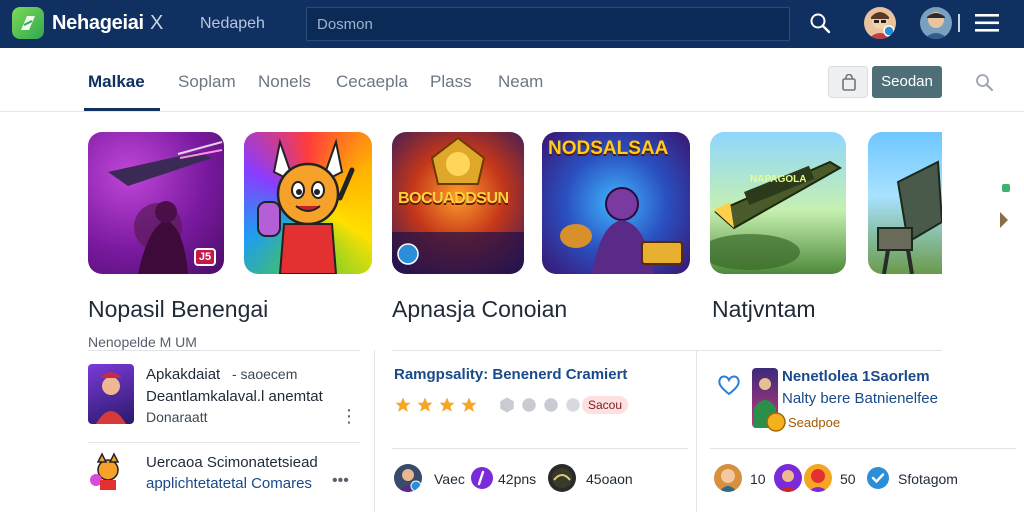 The height and width of the screenshot is (512, 1024). I want to click on bag-icon, so click(849, 82).